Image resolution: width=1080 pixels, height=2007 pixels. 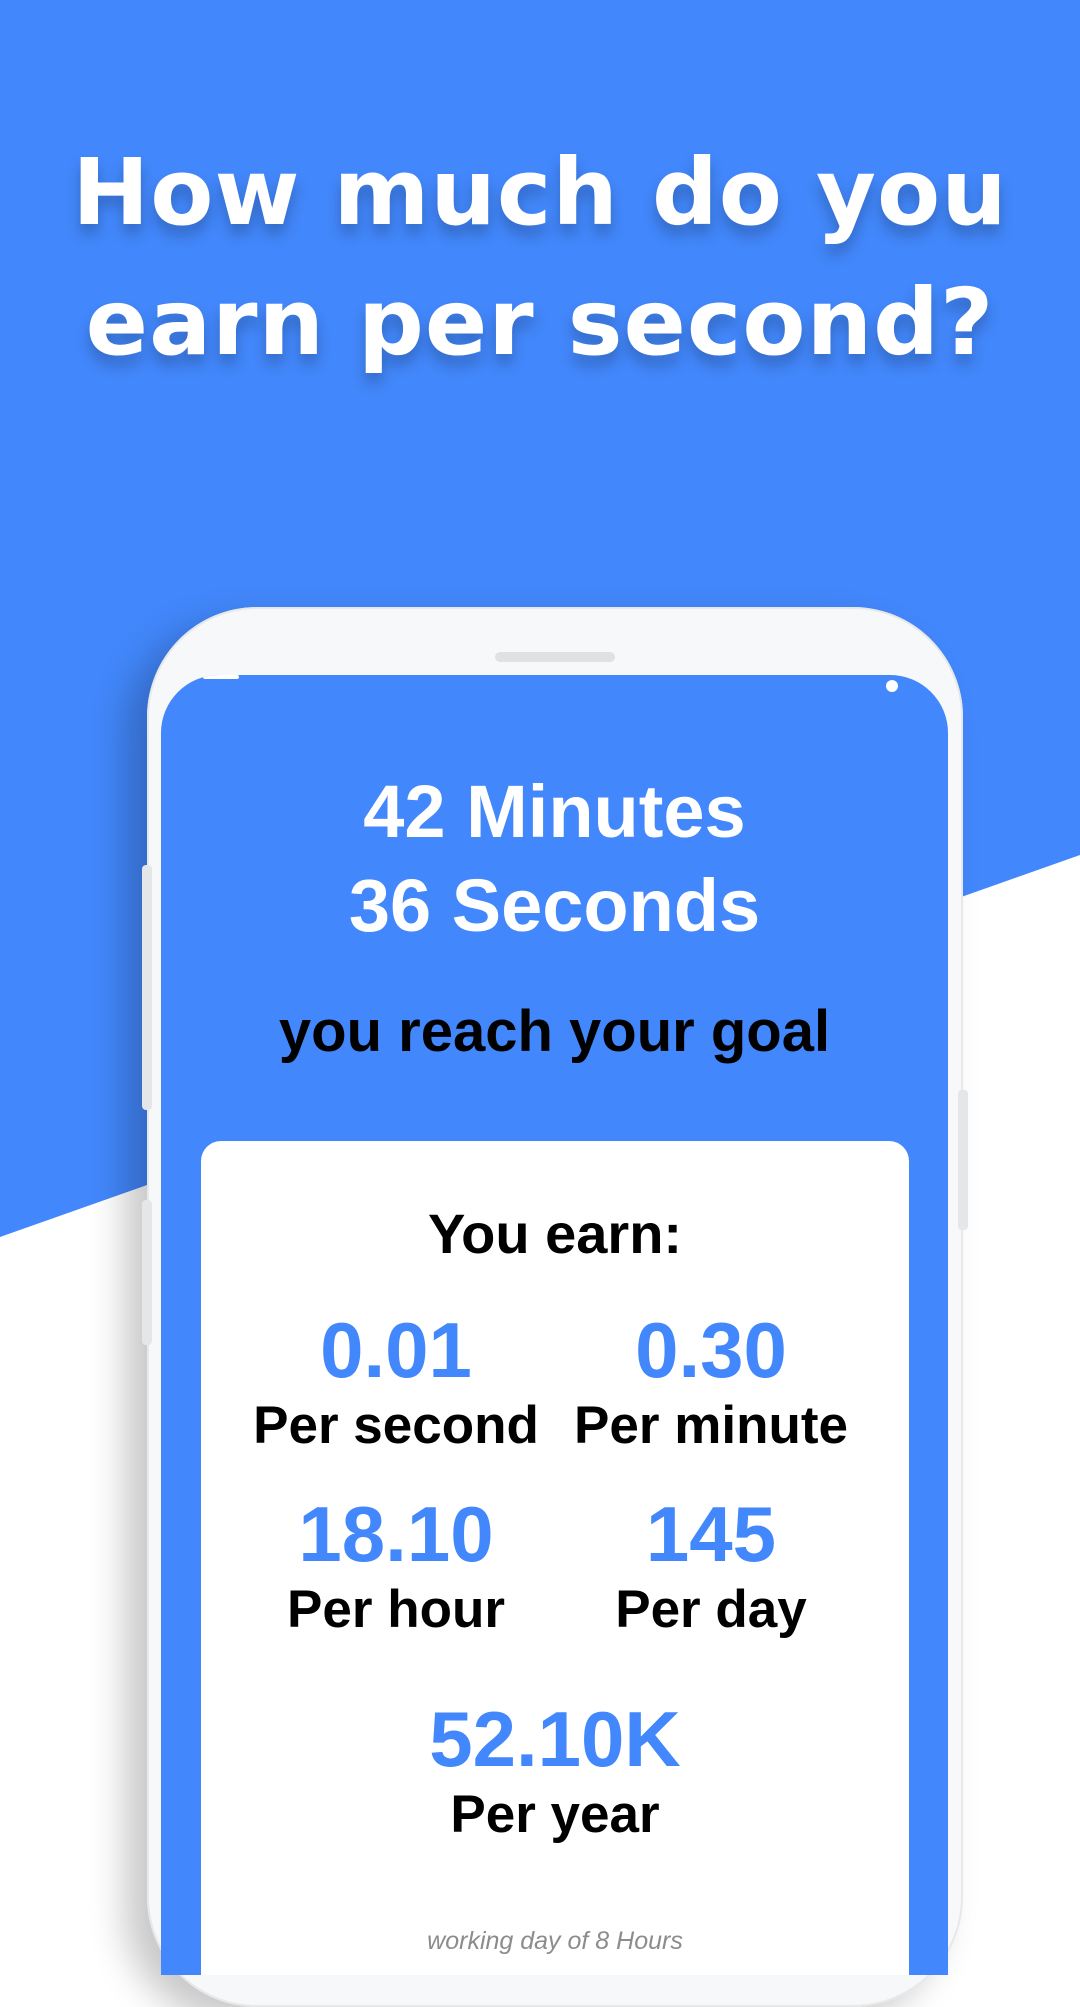 I want to click on stat-per-minute: 0.30 Per minute, so click(x=711, y=1383).